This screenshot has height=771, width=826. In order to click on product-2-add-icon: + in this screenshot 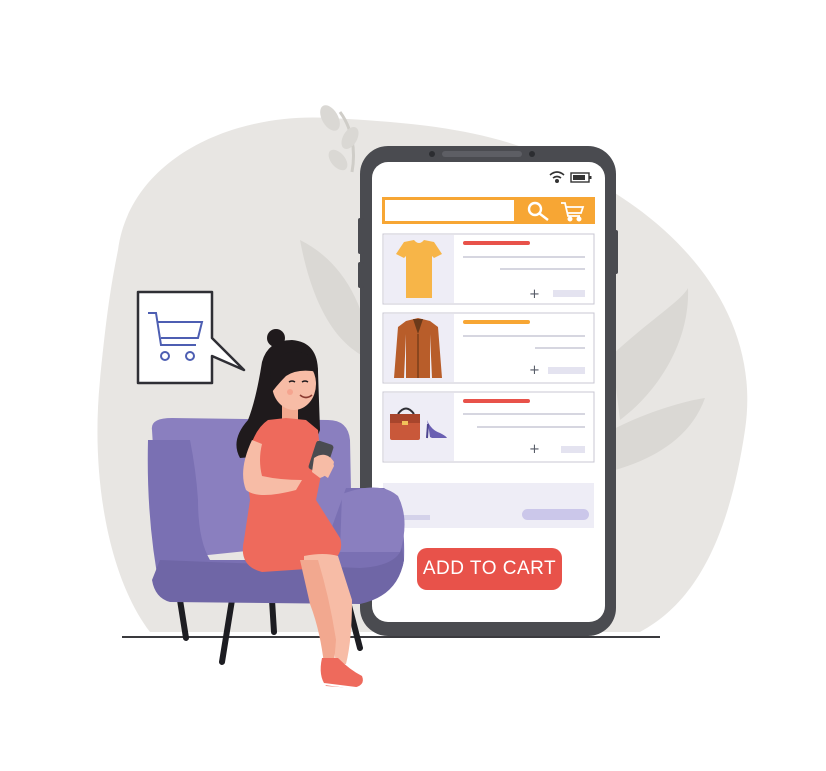, I will do `click(534, 370)`.